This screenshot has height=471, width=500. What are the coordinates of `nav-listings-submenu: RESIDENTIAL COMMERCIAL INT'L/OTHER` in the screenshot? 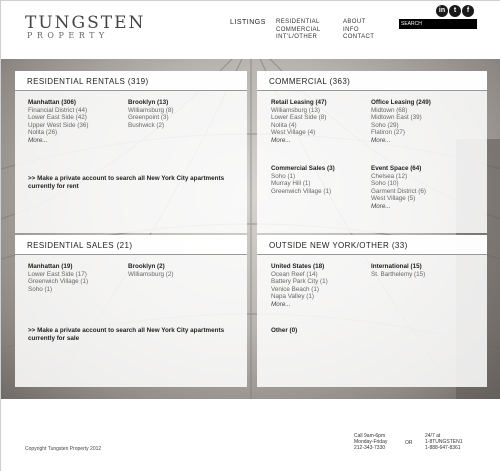 It's located at (298, 30).